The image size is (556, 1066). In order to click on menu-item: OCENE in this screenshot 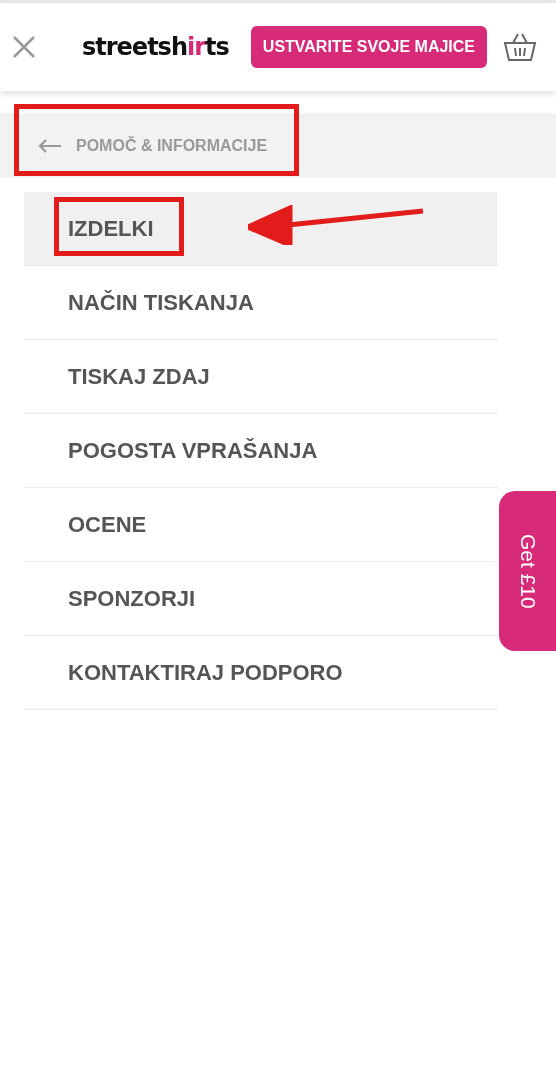, I will do `click(260, 525)`.